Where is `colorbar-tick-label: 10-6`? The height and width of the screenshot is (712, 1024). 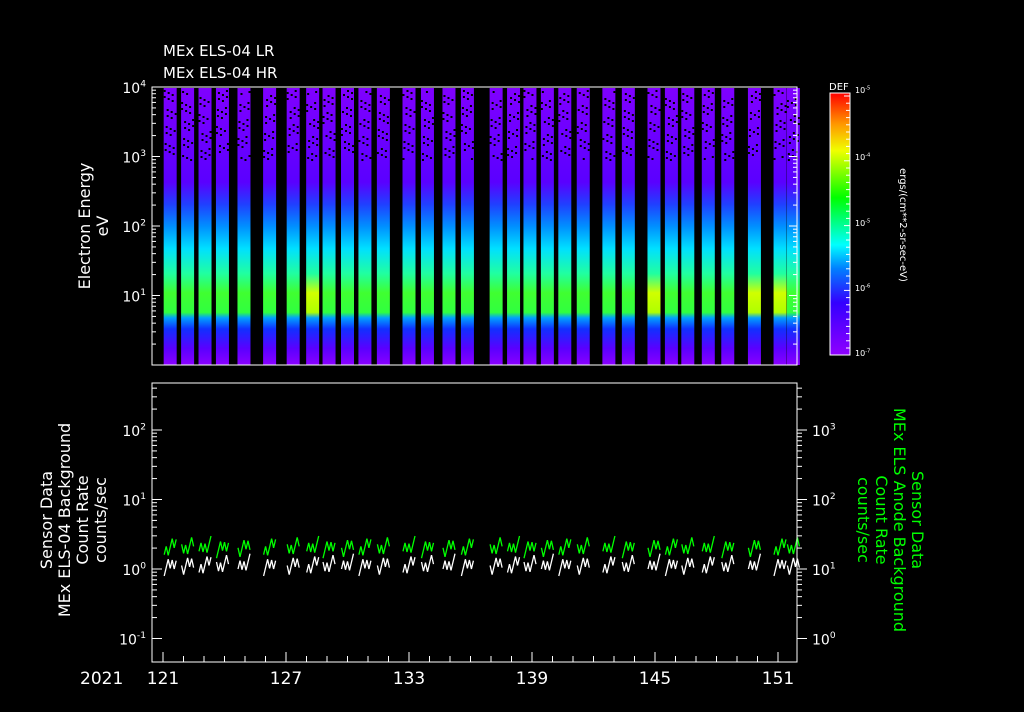 colorbar-tick-label: 10-6 is located at coordinates (862, 288).